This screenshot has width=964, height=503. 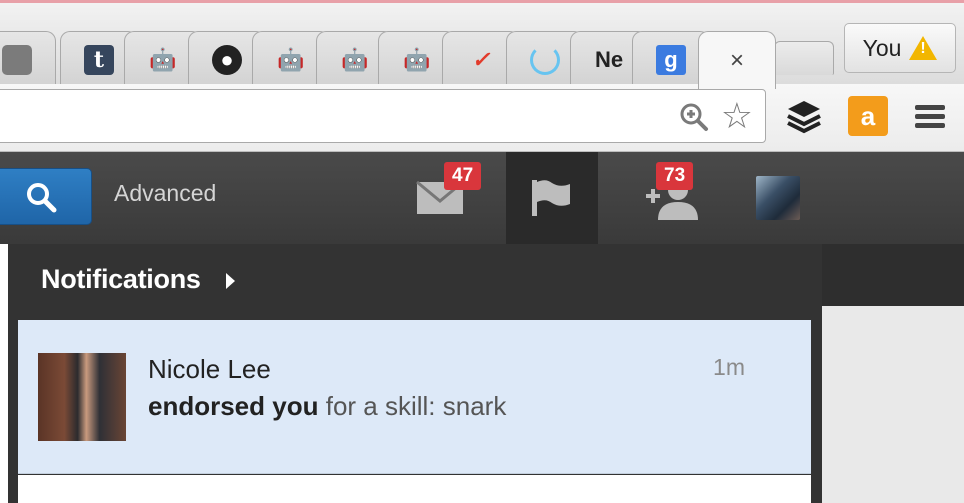 What do you see at coordinates (463, 176) in the screenshot?
I see `messages-badge: 47` at bounding box center [463, 176].